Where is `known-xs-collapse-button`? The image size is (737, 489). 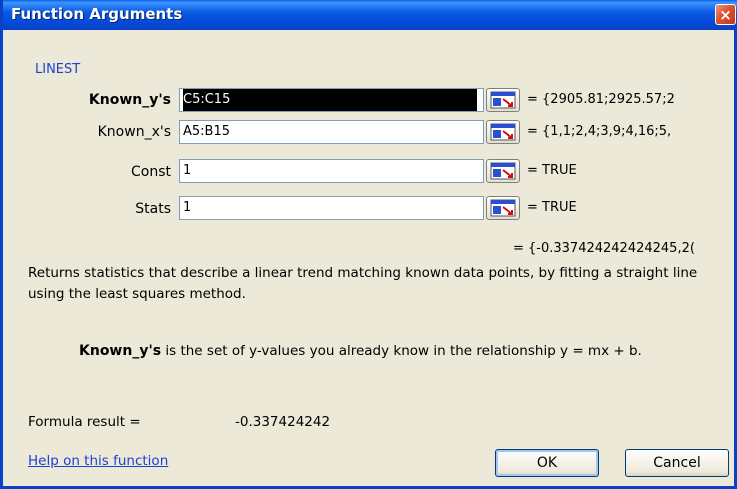 known-xs-collapse-button is located at coordinates (503, 132).